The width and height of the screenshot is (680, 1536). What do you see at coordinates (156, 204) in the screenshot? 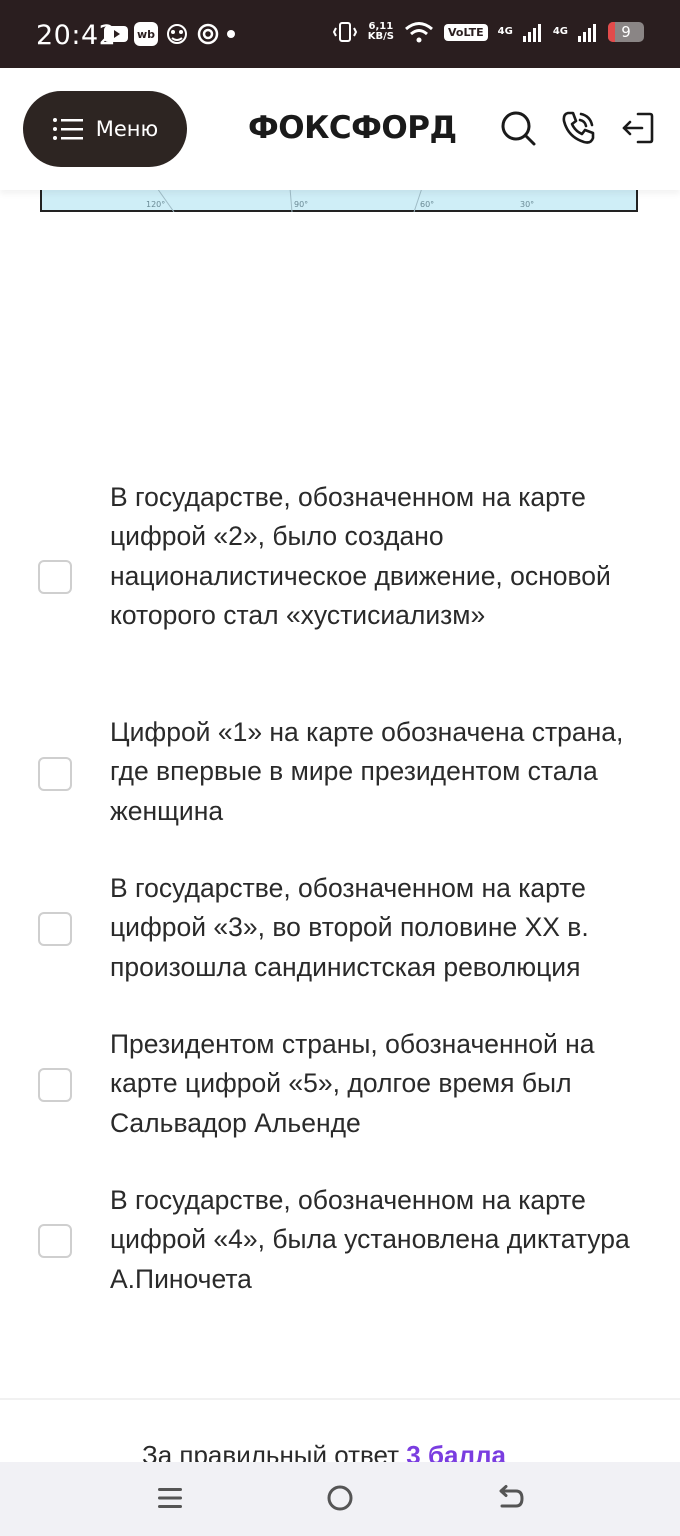
I see `map-tick: 120°` at bounding box center [156, 204].